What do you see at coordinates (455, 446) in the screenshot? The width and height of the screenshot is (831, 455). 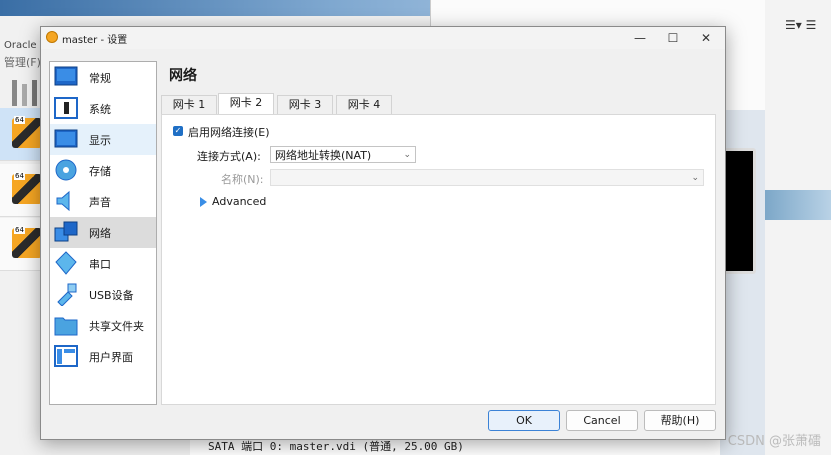 I see `storage-detail-line: SATA 端口 0: master.vdi (普通, 25.00 GB)` at bounding box center [455, 446].